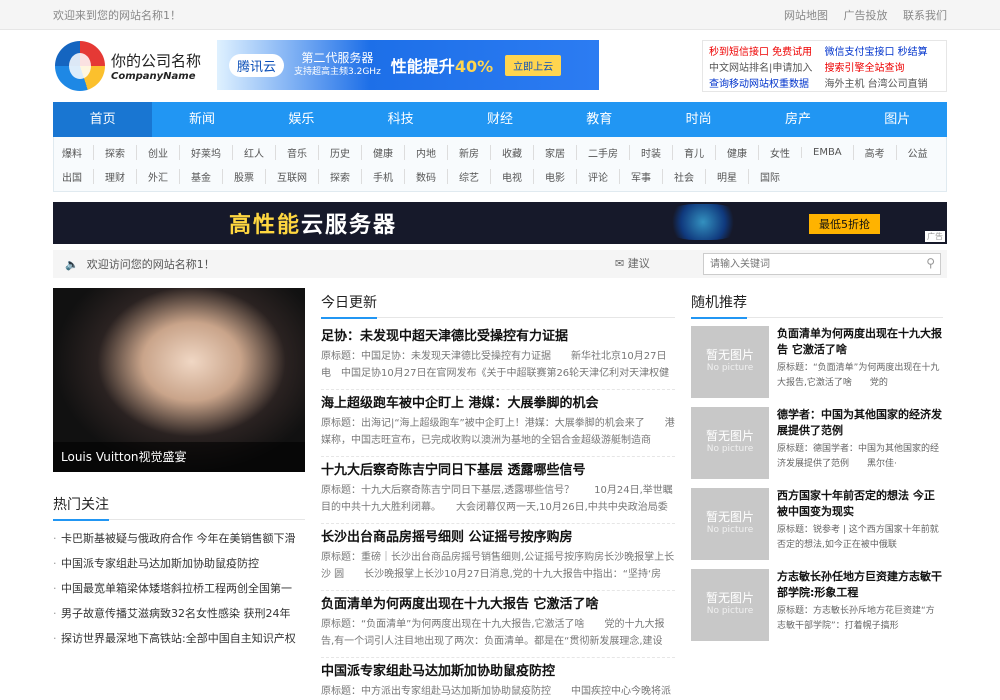  What do you see at coordinates (511, 176) in the screenshot?
I see `sub-nav-item: 电视` at bounding box center [511, 176].